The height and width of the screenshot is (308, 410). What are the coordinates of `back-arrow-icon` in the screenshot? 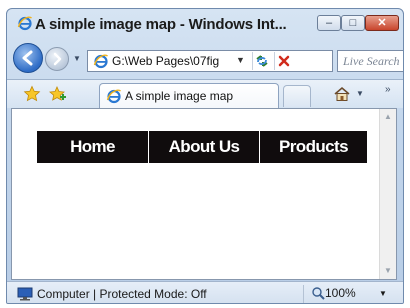 It's located at (27, 58).